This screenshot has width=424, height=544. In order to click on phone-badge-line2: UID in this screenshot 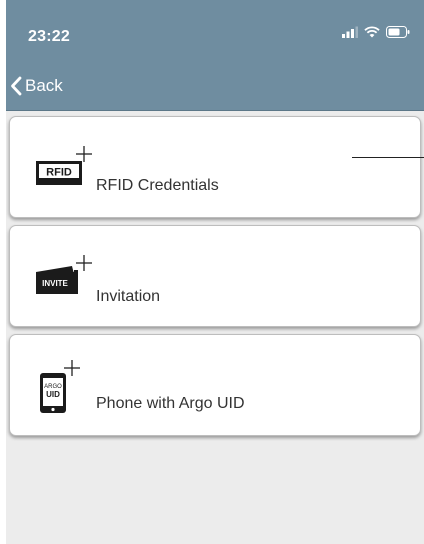, I will do `click(53, 394)`.